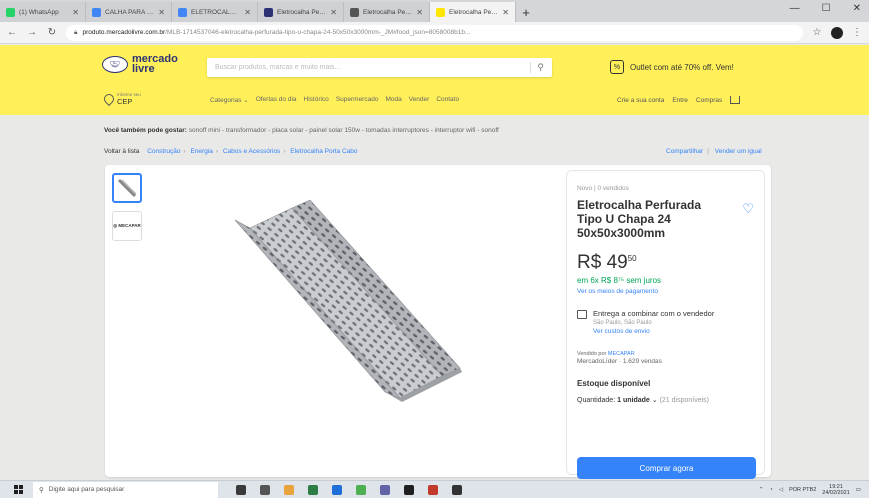 Image resolution: width=869 pixels, height=498 pixels. What do you see at coordinates (129, 99) in the screenshot?
I see `cep-text: Informe seu CEP` at bounding box center [129, 99].